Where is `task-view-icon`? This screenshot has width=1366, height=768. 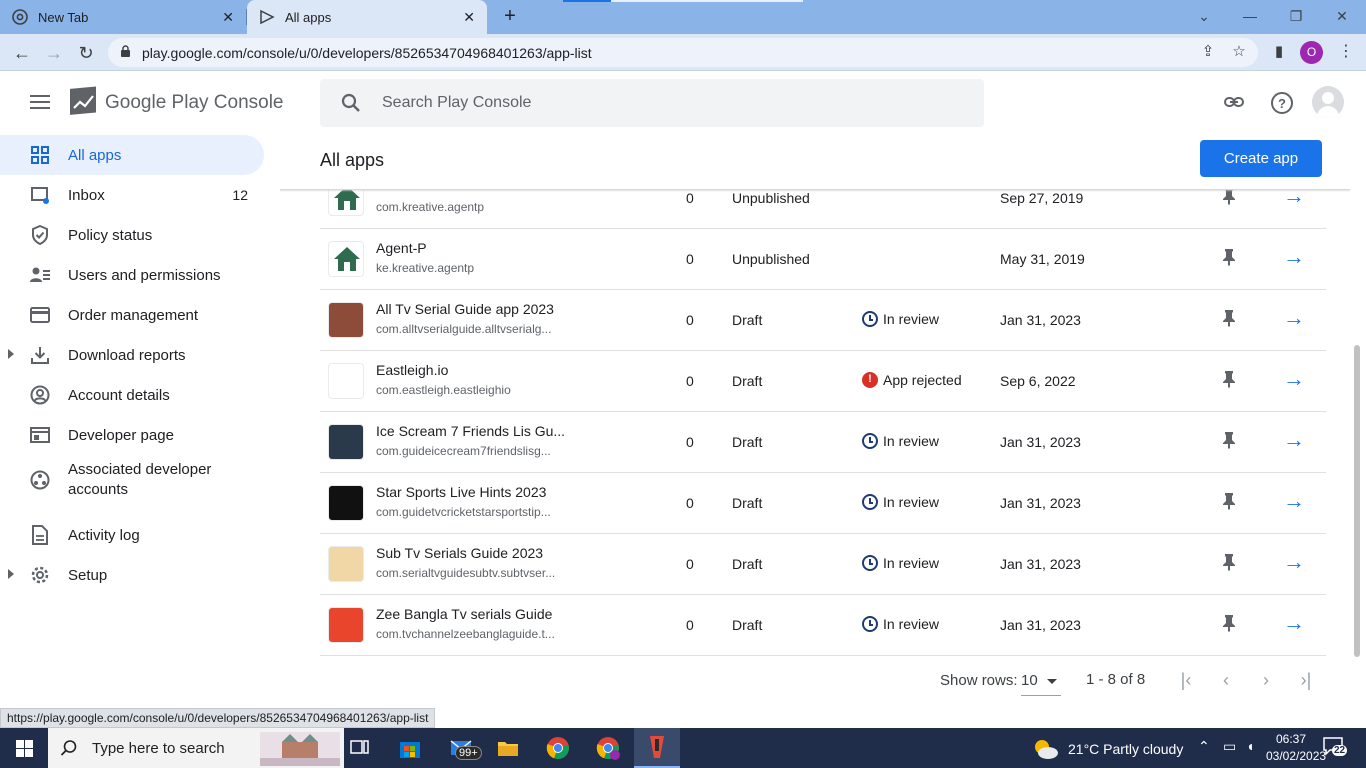 task-view-icon is located at coordinates (360, 748).